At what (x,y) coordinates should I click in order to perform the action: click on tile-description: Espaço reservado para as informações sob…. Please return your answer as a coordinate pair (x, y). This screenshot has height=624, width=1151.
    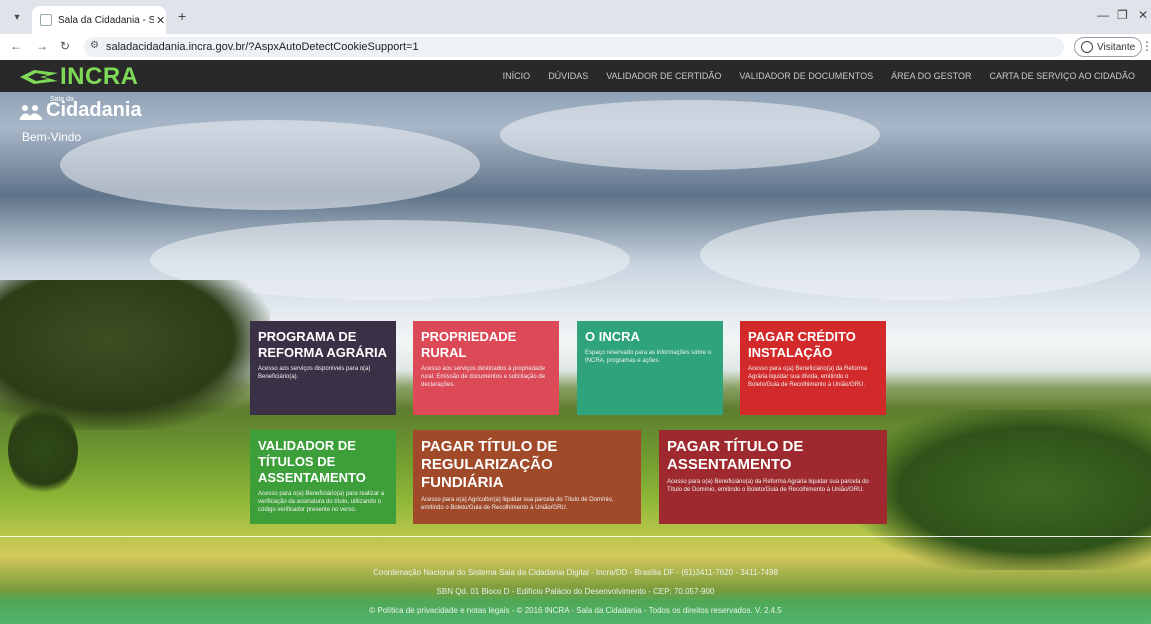
    Looking at the image, I should click on (648, 357).